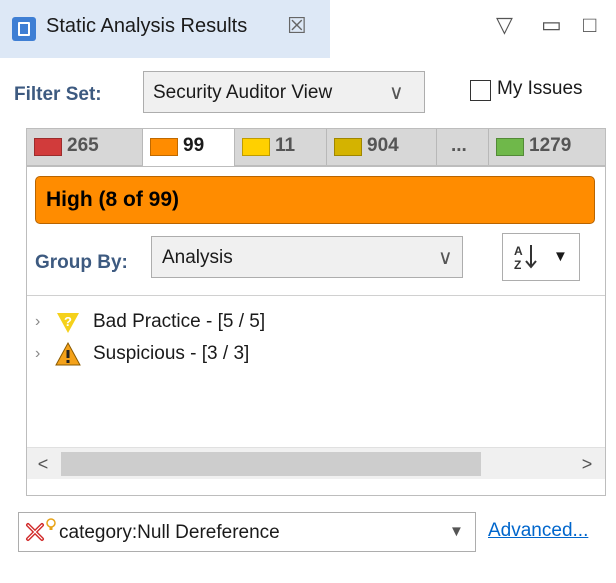 Image resolution: width=616 pixels, height=583 pixels. Describe the element at coordinates (525, 258) in the screenshot. I see `sort-alpha-icon: A Z` at that location.